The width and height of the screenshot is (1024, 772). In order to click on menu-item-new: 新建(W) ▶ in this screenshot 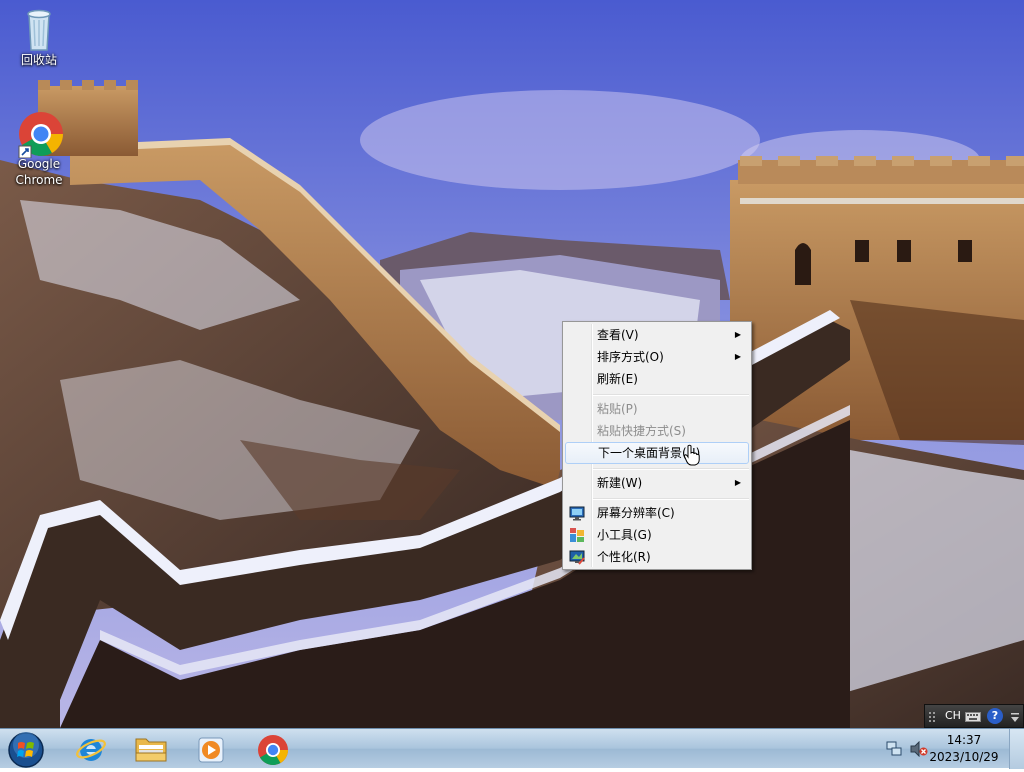, I will do `click(657, 483)`.